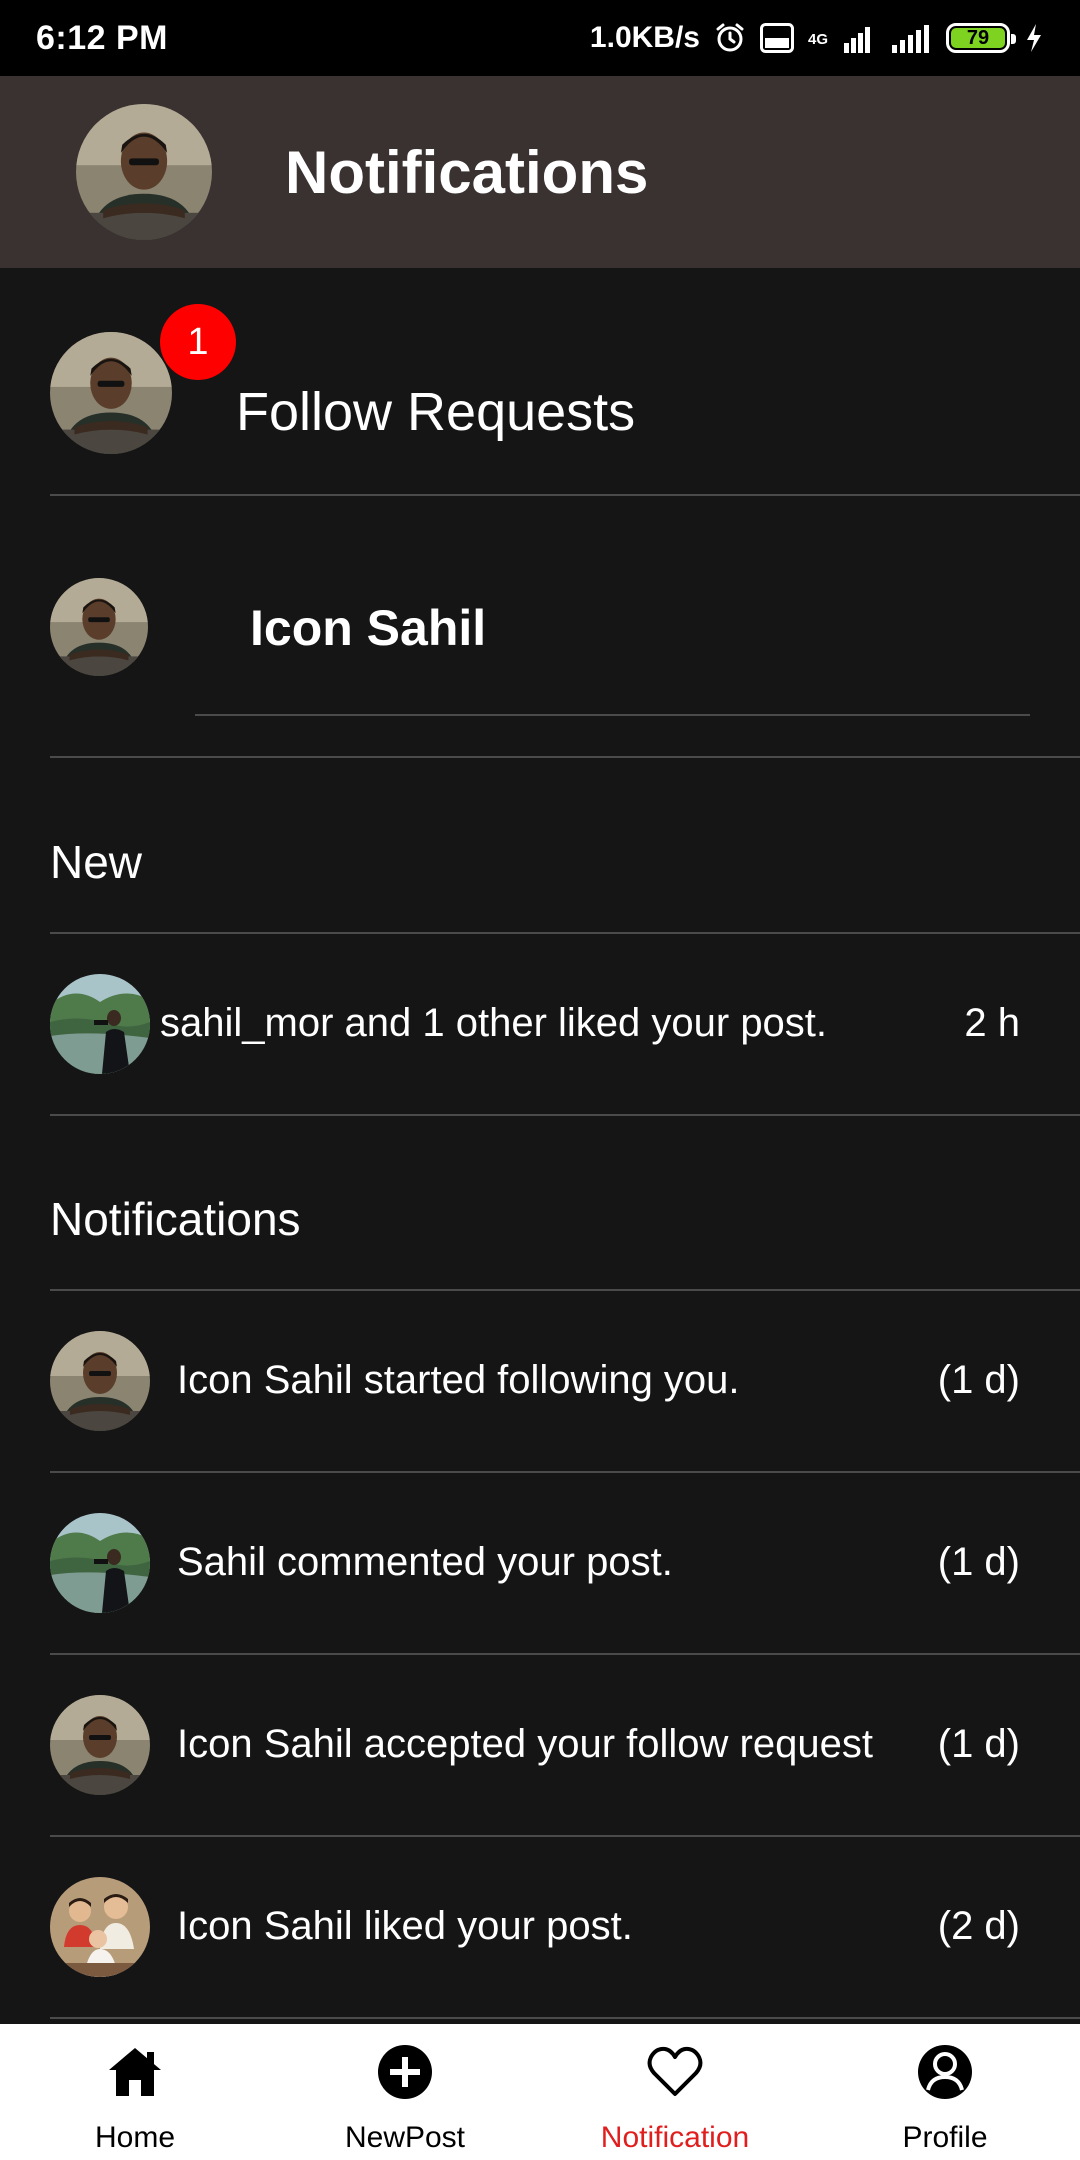 Image resolution: width=1080 pixels, height=2160 pixels. What do you see at coordinates (945, 2072) in the screenshot?
I see `profile-icon` at bounding box center [945, 2072].